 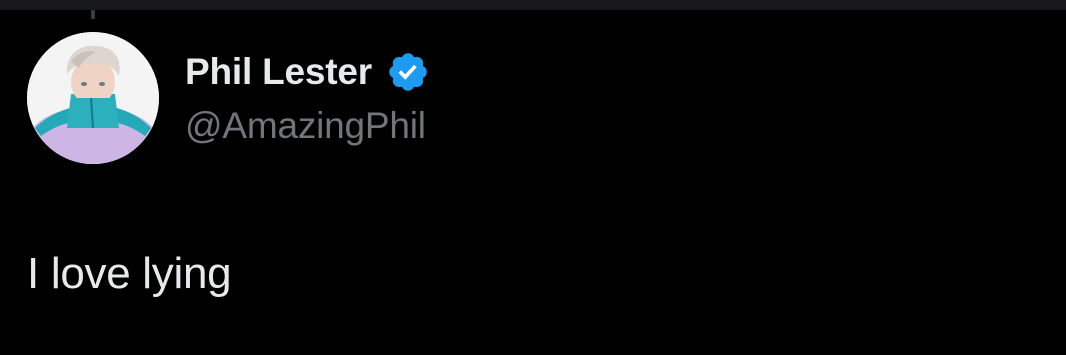 What do you see at coordinates (278, 72) in the screenshot?
I see `author-display-name: Phil Lester` at bounding box center [278, 72].